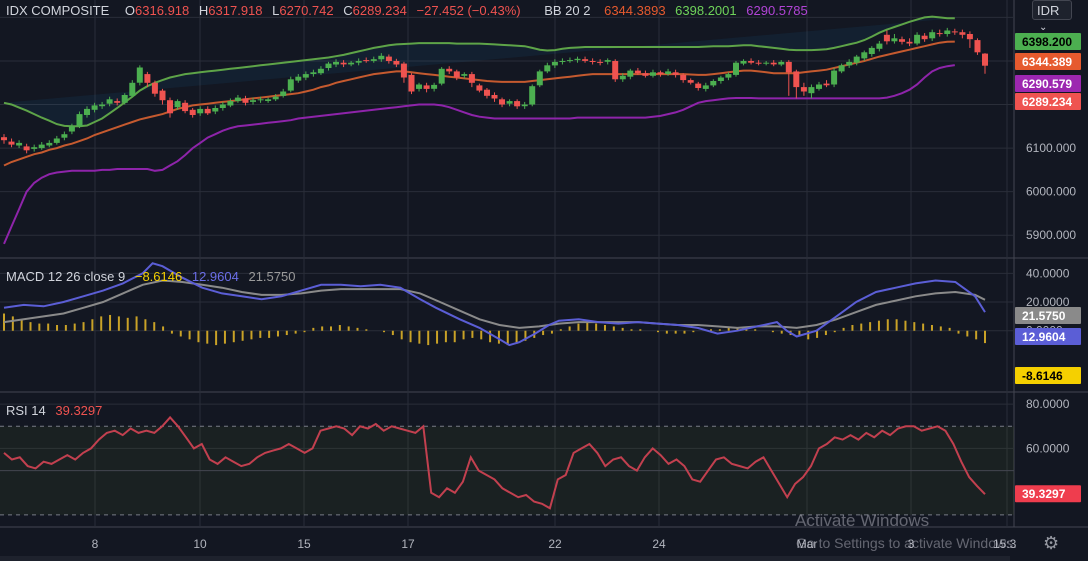 The image size is (1088, 561). Describe the element at coordinates (303, 10) in the screenshot. I see `low-value: L6270.742` at that location.